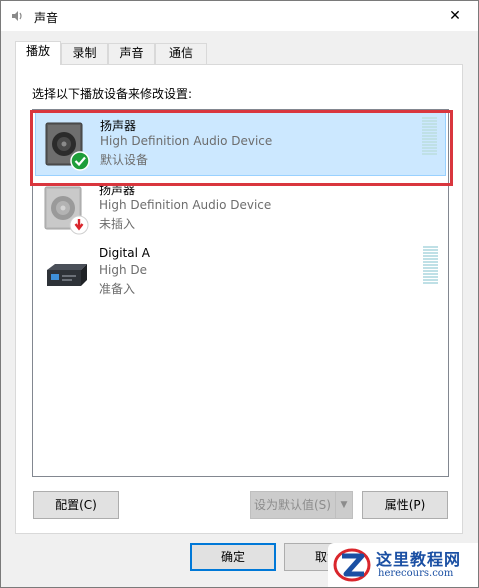  Describe the element at coordinates (124, 253) in the screenshot. I see `device-name: Digital A` at that location.